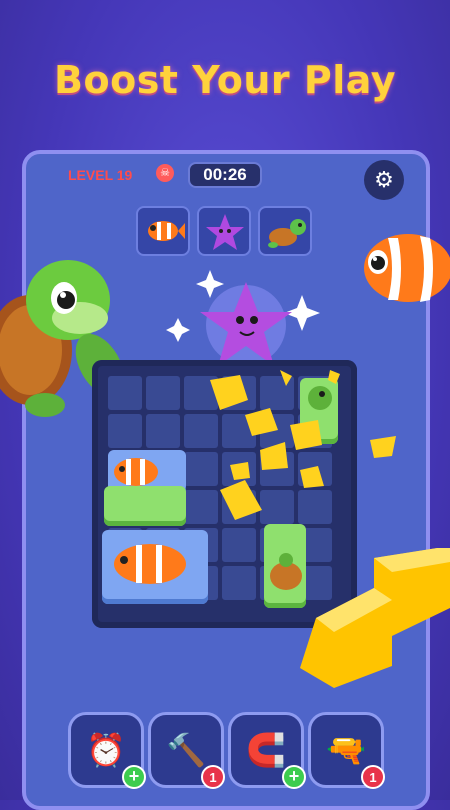 This screenshot has height=810, width=450. I want to click on green-block-left, so click(145, 506).